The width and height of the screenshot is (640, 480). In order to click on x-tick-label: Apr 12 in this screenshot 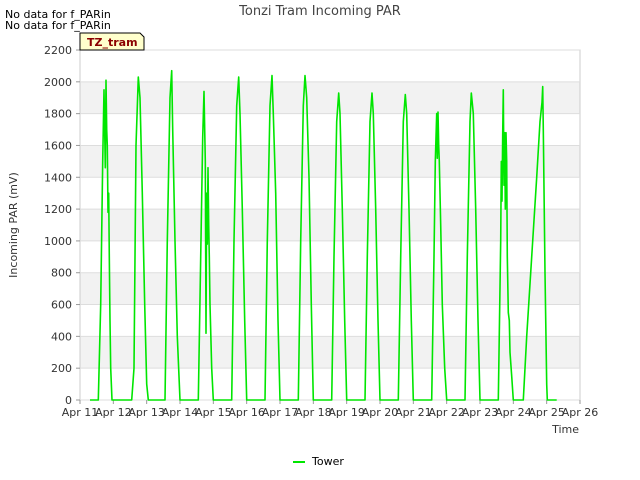, I will do `click(113, 412)`.